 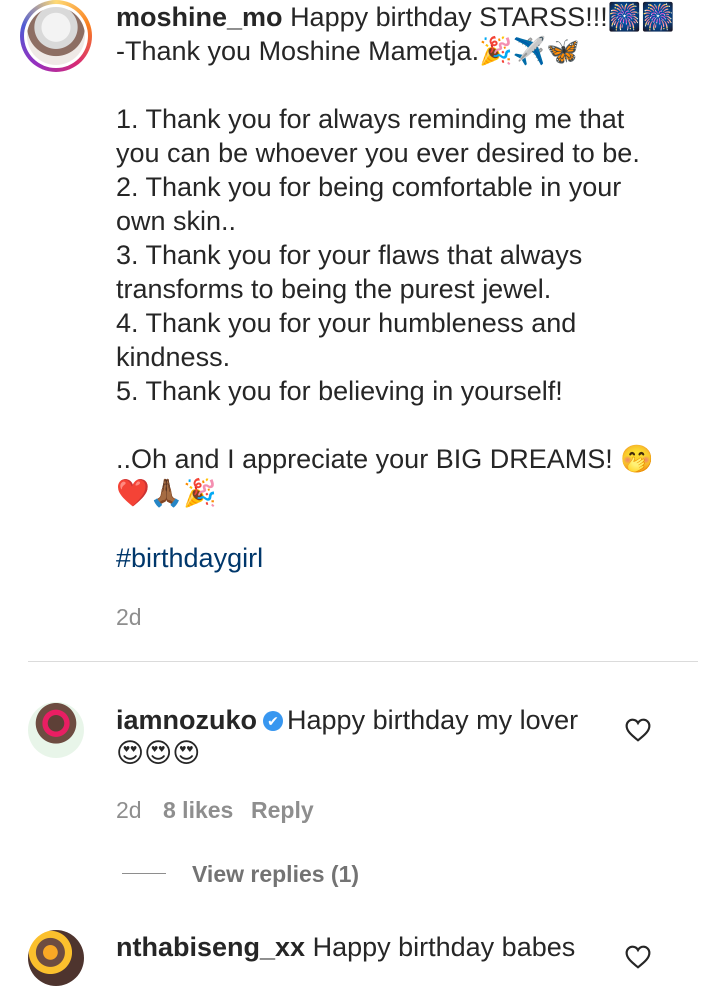 I want to click on replies-line, so click(x=144, y=873).